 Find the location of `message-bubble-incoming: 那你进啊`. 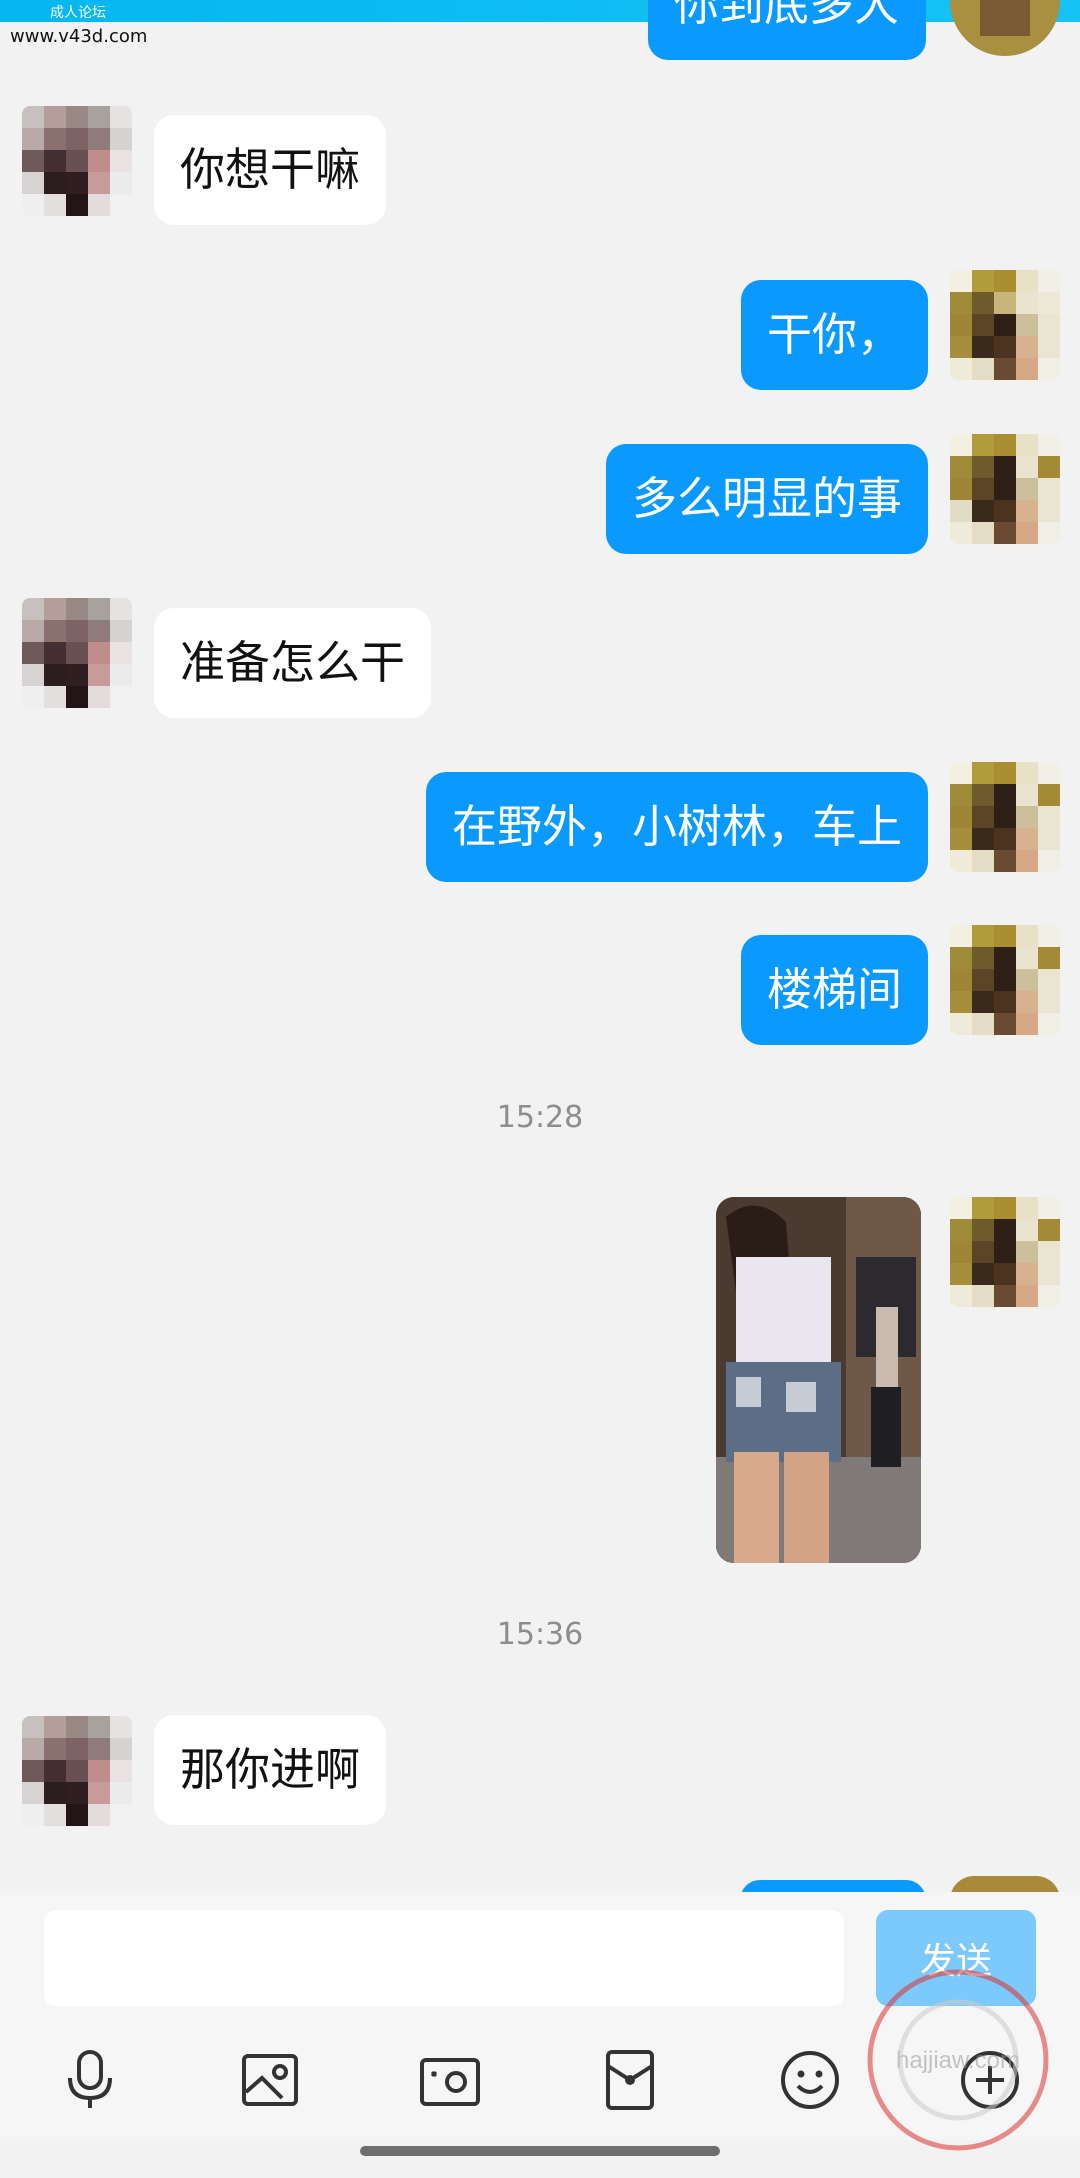

message-bubble-incoming: 那你进啊 is located at coordinates (270, 1770).